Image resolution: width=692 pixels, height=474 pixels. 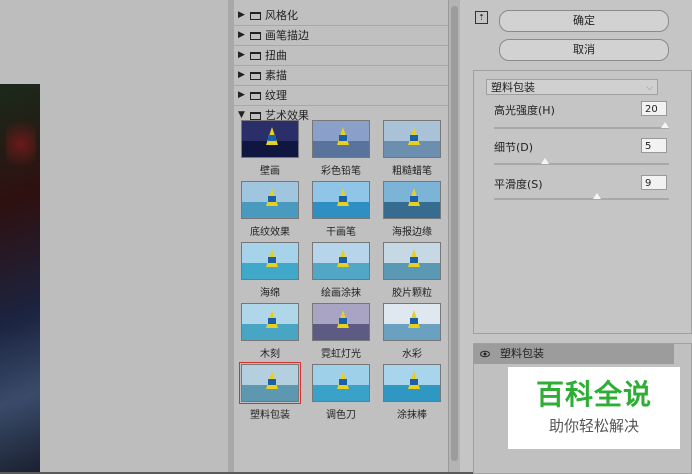 What do you see at coordinates (654, 182) in the screenshot?
I see `smoothness-input: 9` at bounding box center [654, 182].